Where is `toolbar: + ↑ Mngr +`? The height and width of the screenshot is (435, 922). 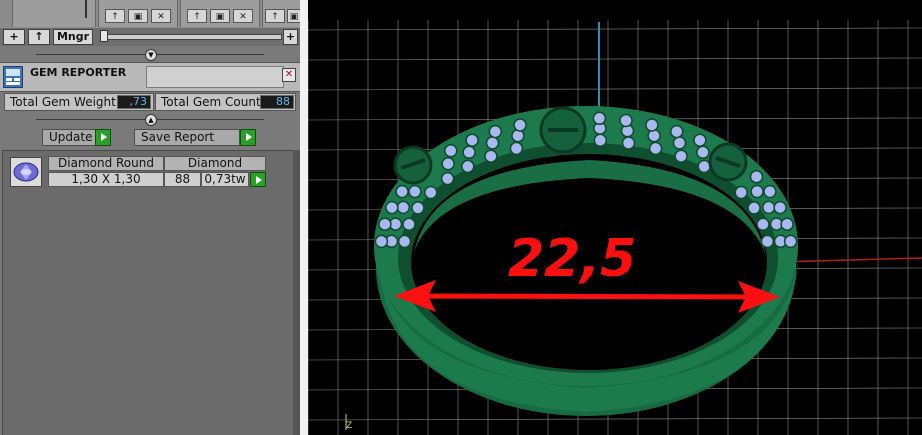
toolbar: + ↑ Mngr + is located at coordinates (150, 37).